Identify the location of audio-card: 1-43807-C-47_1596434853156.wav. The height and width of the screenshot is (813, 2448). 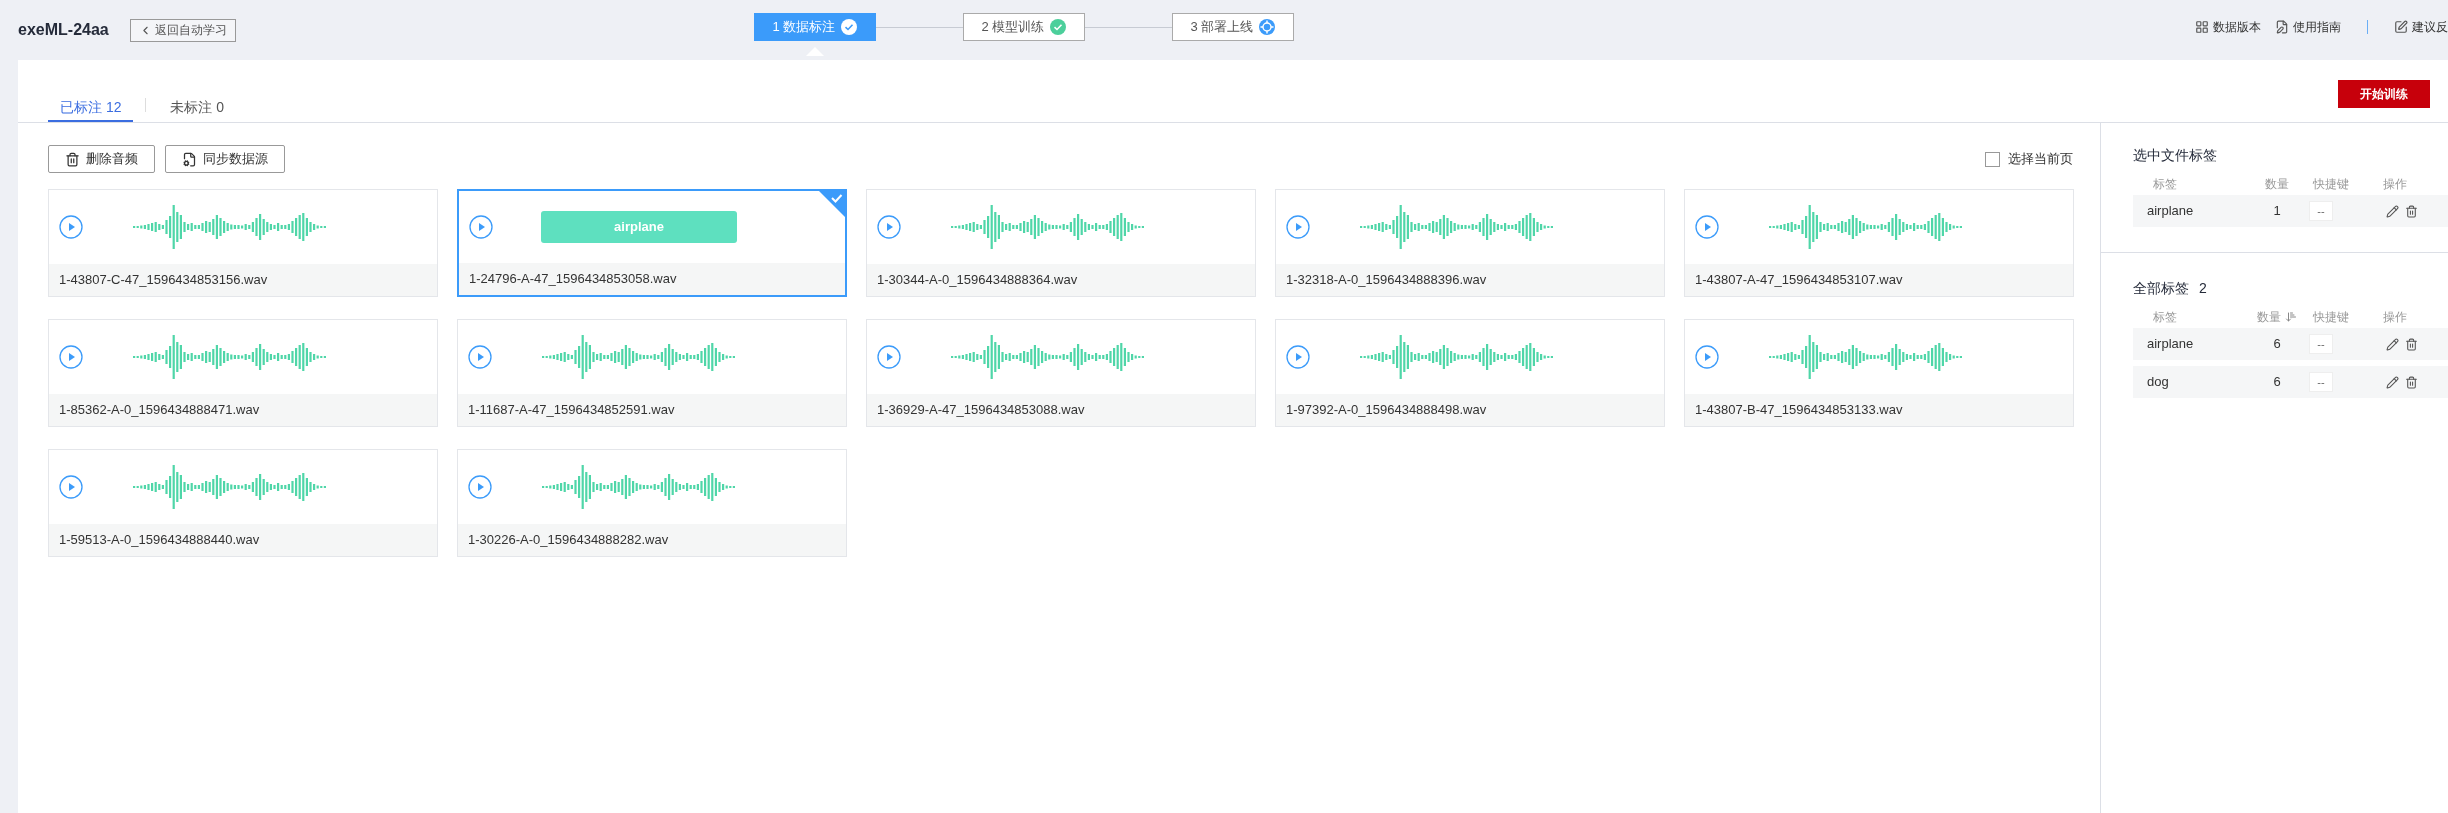
(243, 243).